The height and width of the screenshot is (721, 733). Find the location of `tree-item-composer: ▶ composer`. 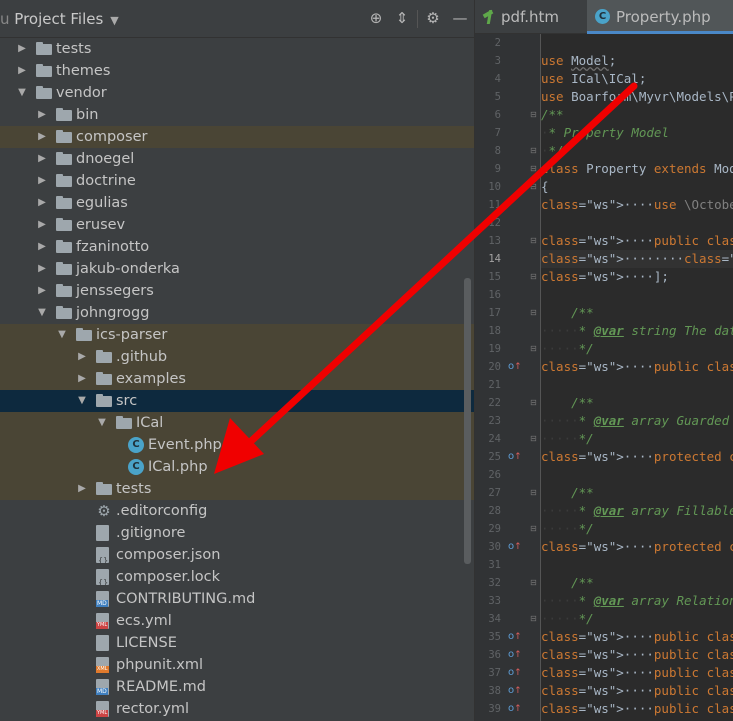

tree-item-composer: ▶ composer is located at coordinates (237, 137).